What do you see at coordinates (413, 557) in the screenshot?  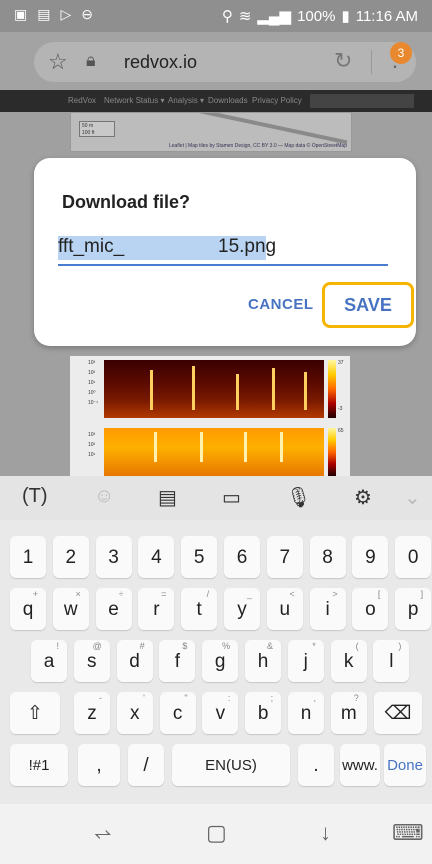 I see `key-0: 0` at bounding box center [413, 557].